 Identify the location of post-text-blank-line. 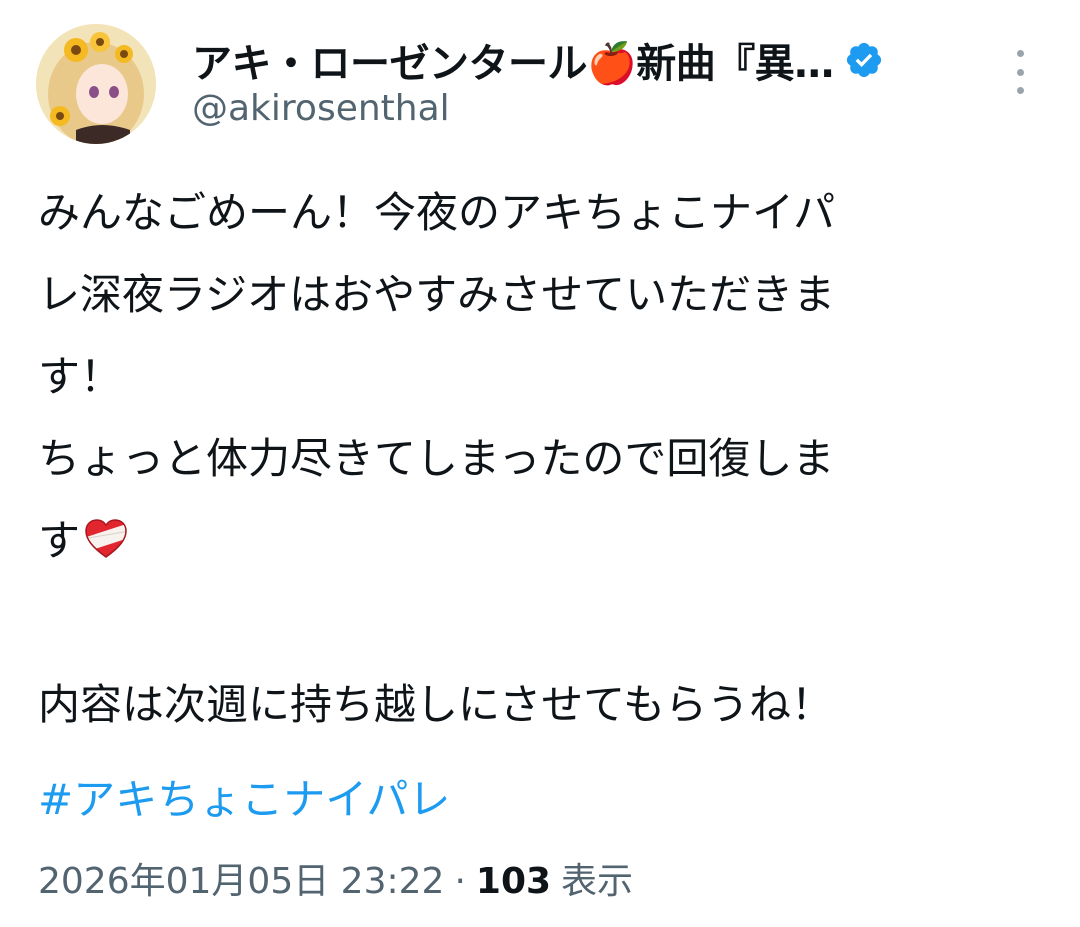
(538, 623).